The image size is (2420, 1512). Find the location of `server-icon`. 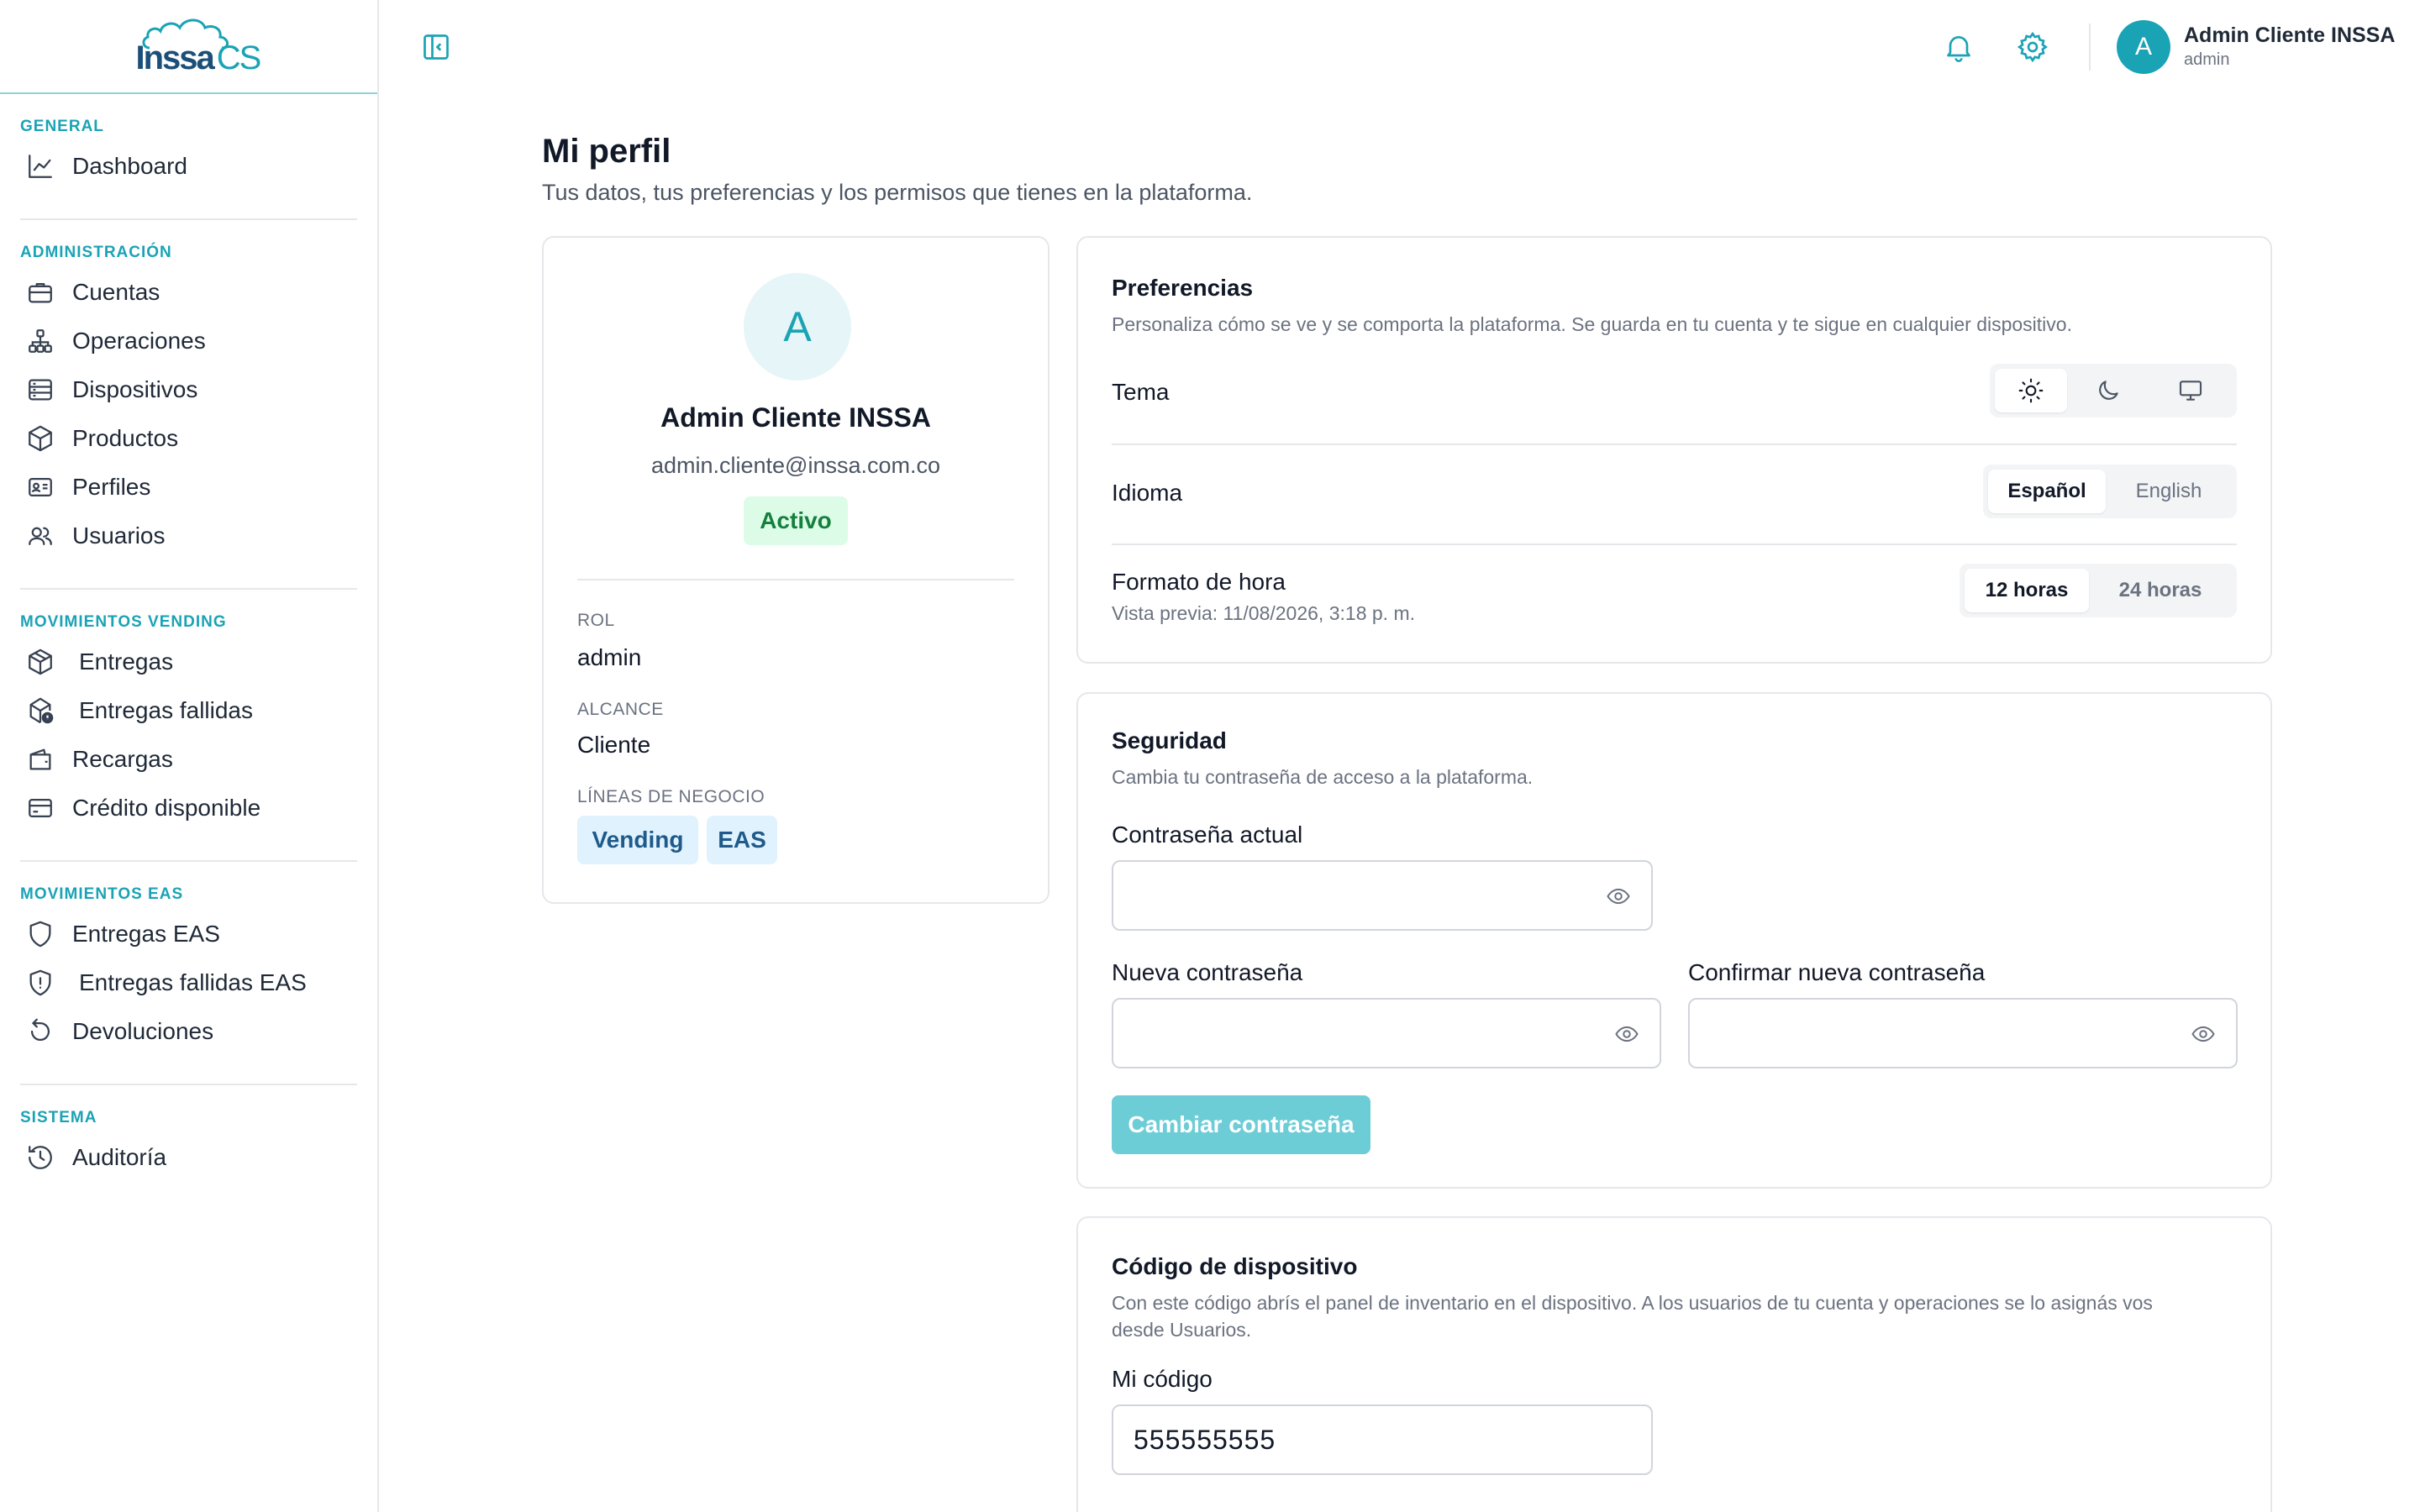

server-icon is located at coordinates (40, 390).